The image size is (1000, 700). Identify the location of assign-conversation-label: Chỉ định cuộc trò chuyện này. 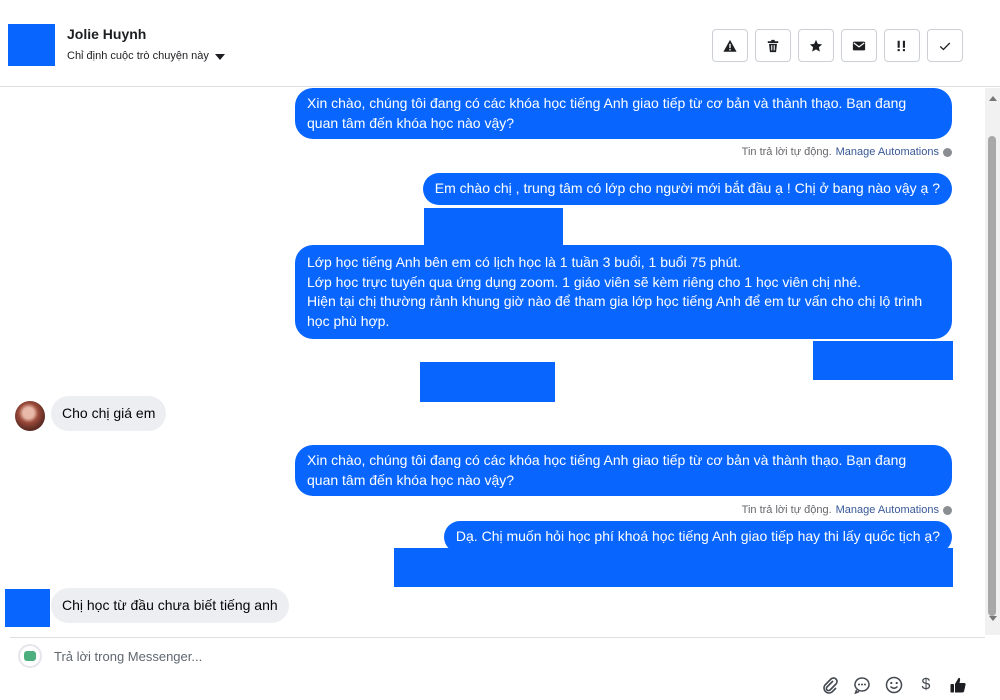
(138, 56).